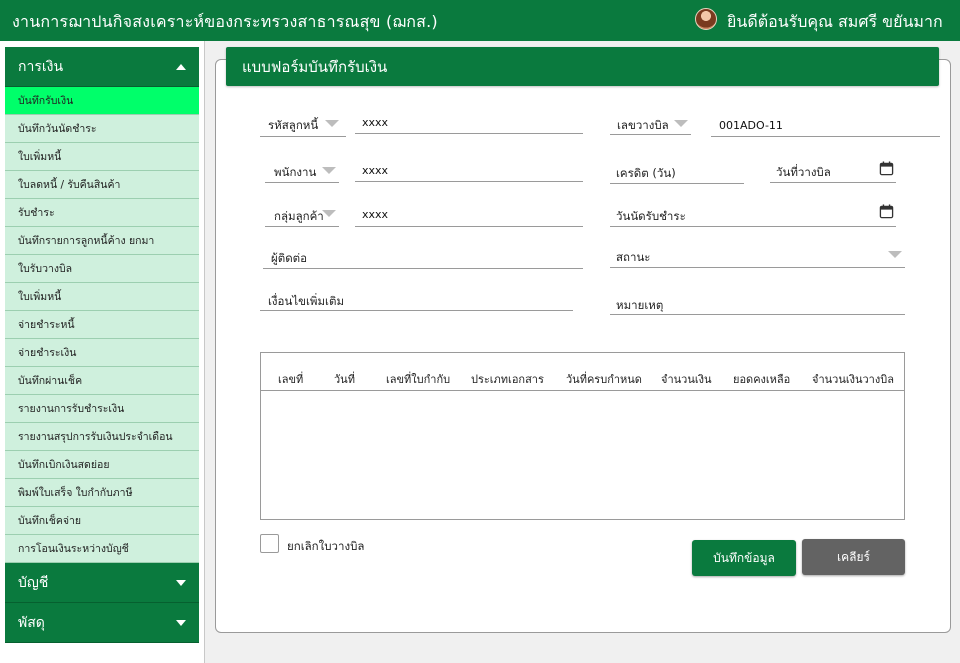  What do you see at coordinates (33, 582) in the screenshot?
I see `menu-account-label: บัญชี` at bounding box center [33, 582].